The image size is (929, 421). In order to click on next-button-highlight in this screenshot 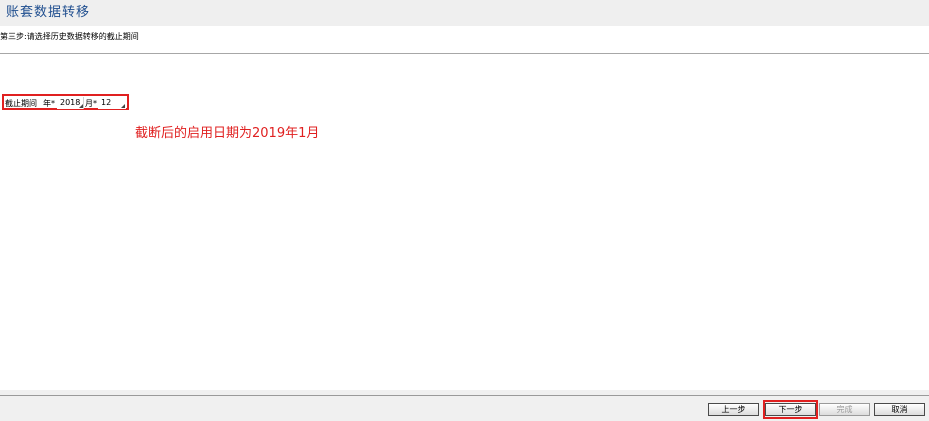, I will do `click(790, 409)`.